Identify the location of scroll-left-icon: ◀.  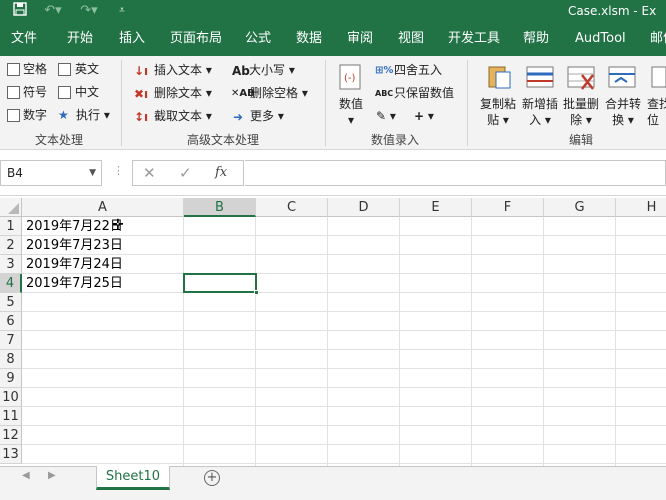
(26, 475).